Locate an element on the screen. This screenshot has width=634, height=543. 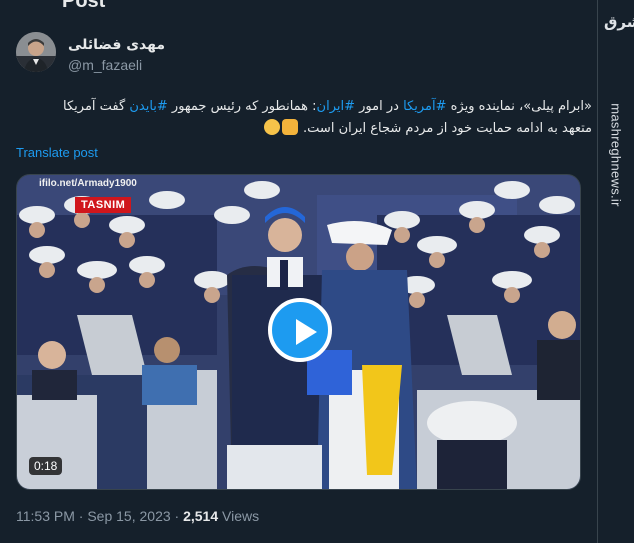
tweet-segment: «ابرام پیلی»، نماینده ویژه is located at coordinates (519, 106).